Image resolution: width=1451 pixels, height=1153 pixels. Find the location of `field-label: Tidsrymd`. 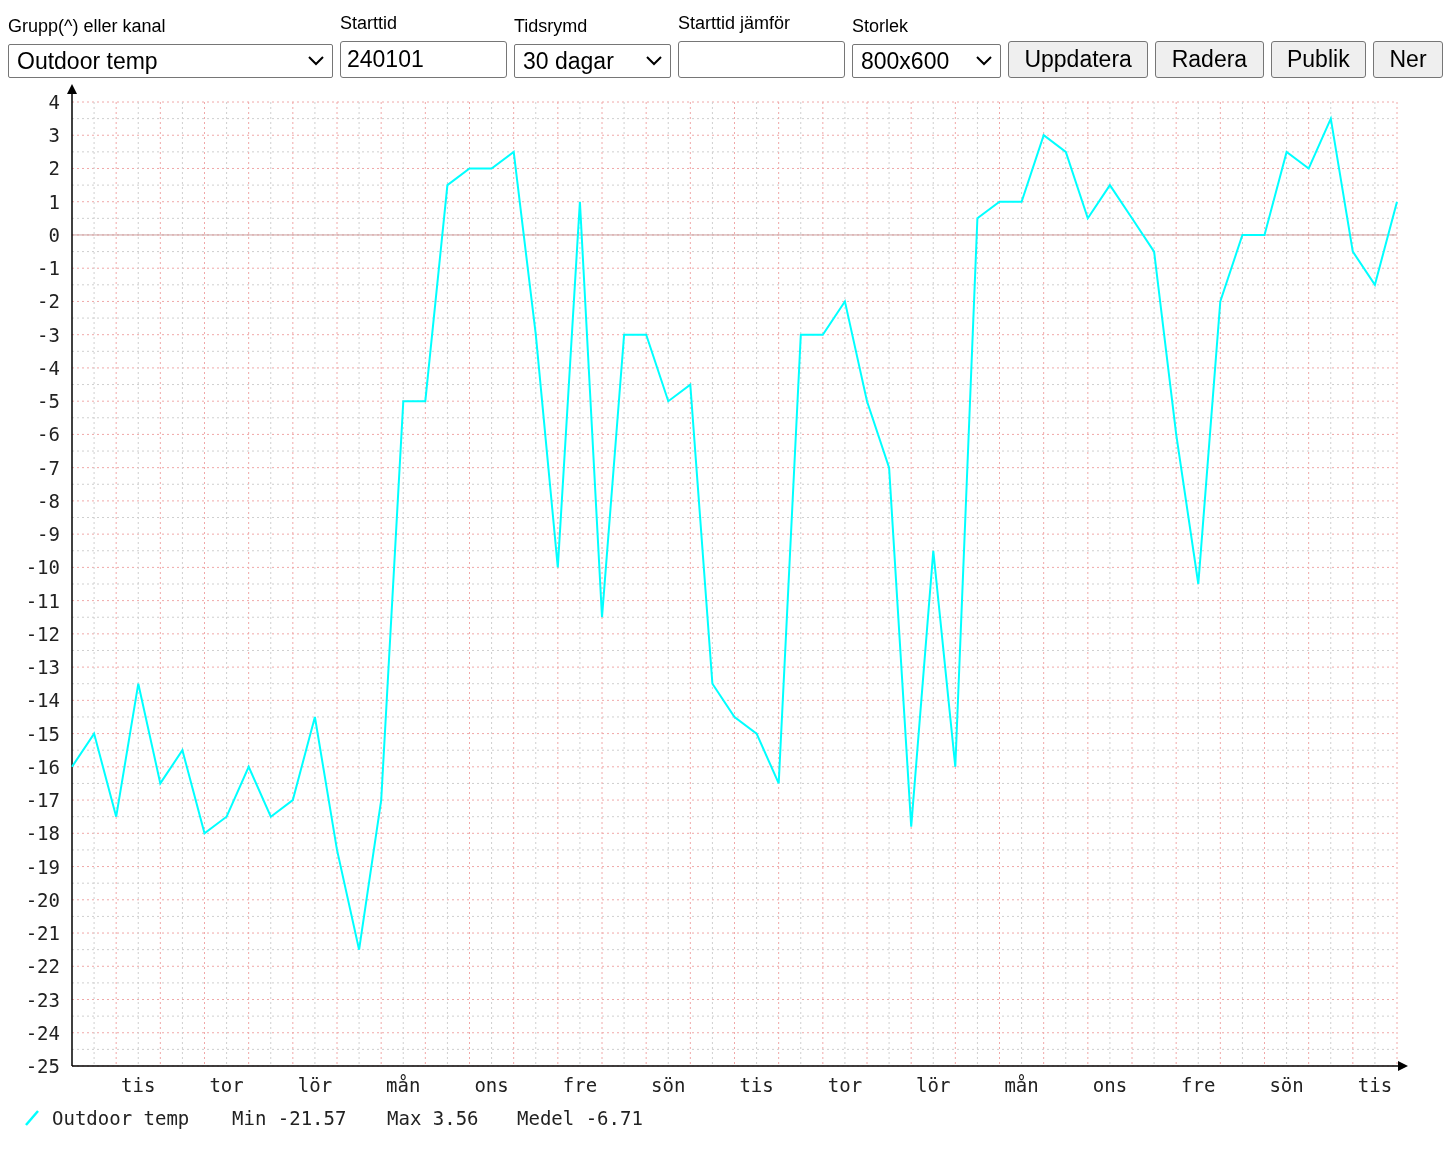

field-label: Tidsrymd is located at coordinates (551, 26).